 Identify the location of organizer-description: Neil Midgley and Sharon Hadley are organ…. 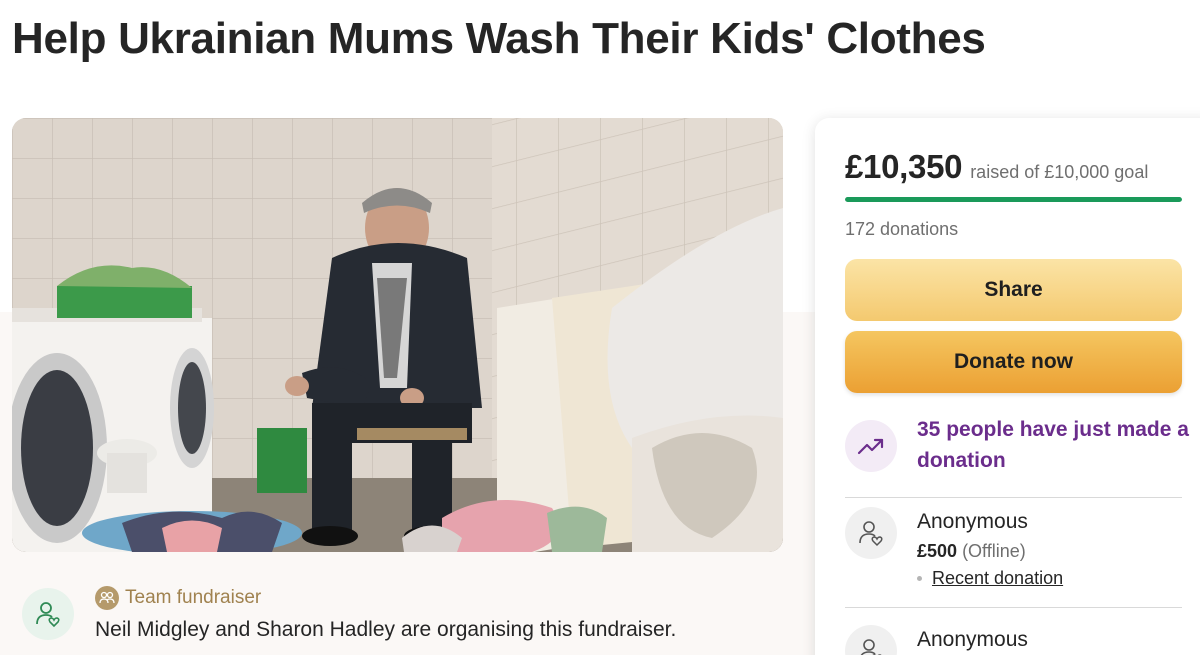
(386, 629).